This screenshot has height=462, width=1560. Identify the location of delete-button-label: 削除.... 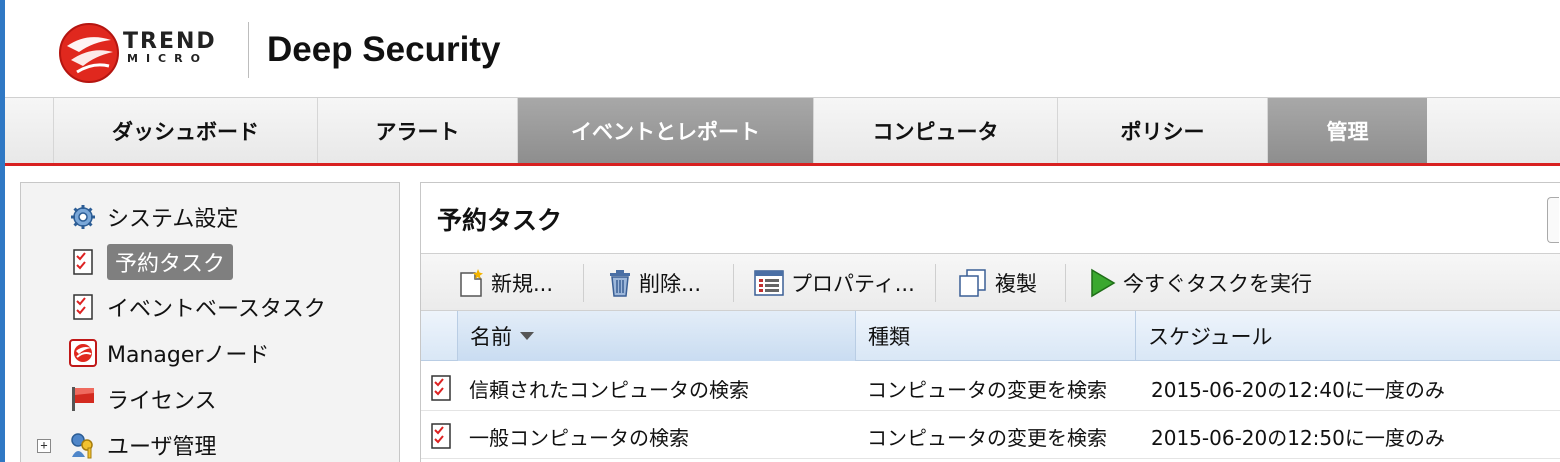
(670, 284).